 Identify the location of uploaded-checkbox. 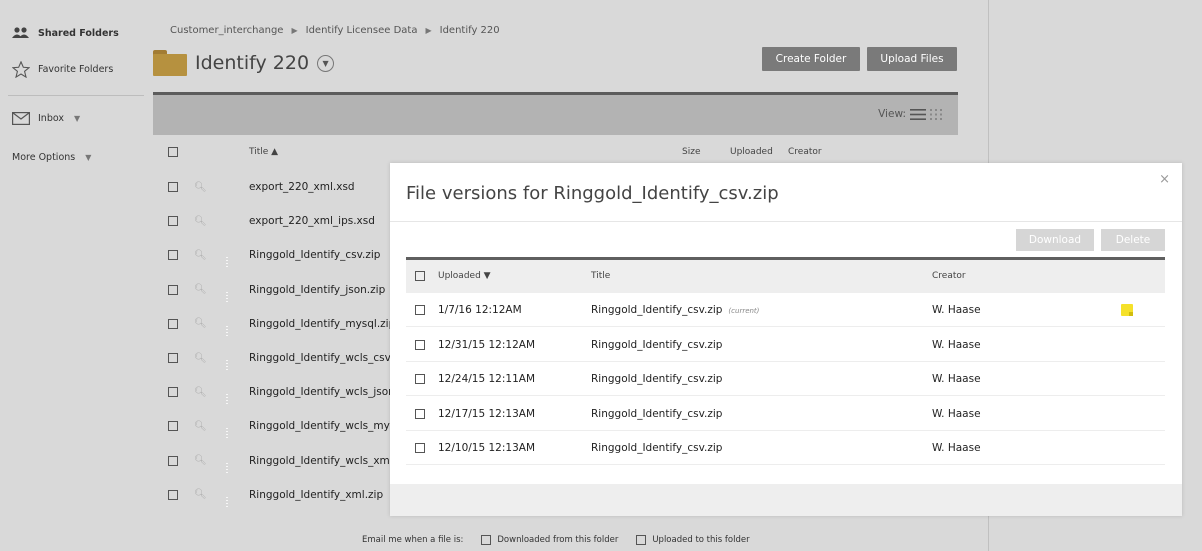
(641, 540).